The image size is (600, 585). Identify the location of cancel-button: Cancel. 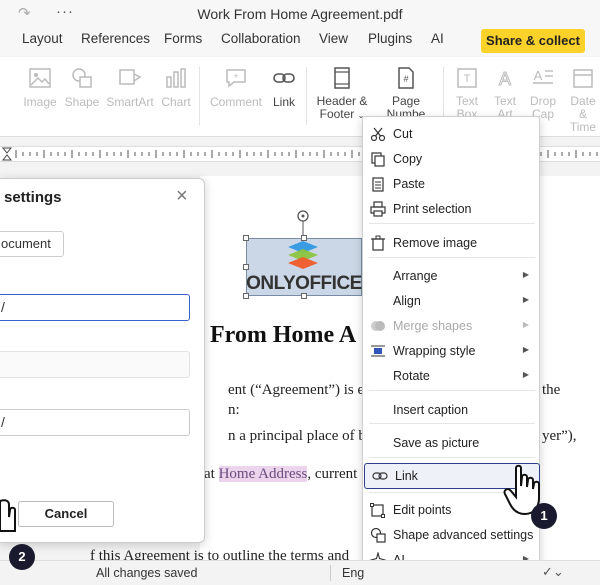
(66, 514).